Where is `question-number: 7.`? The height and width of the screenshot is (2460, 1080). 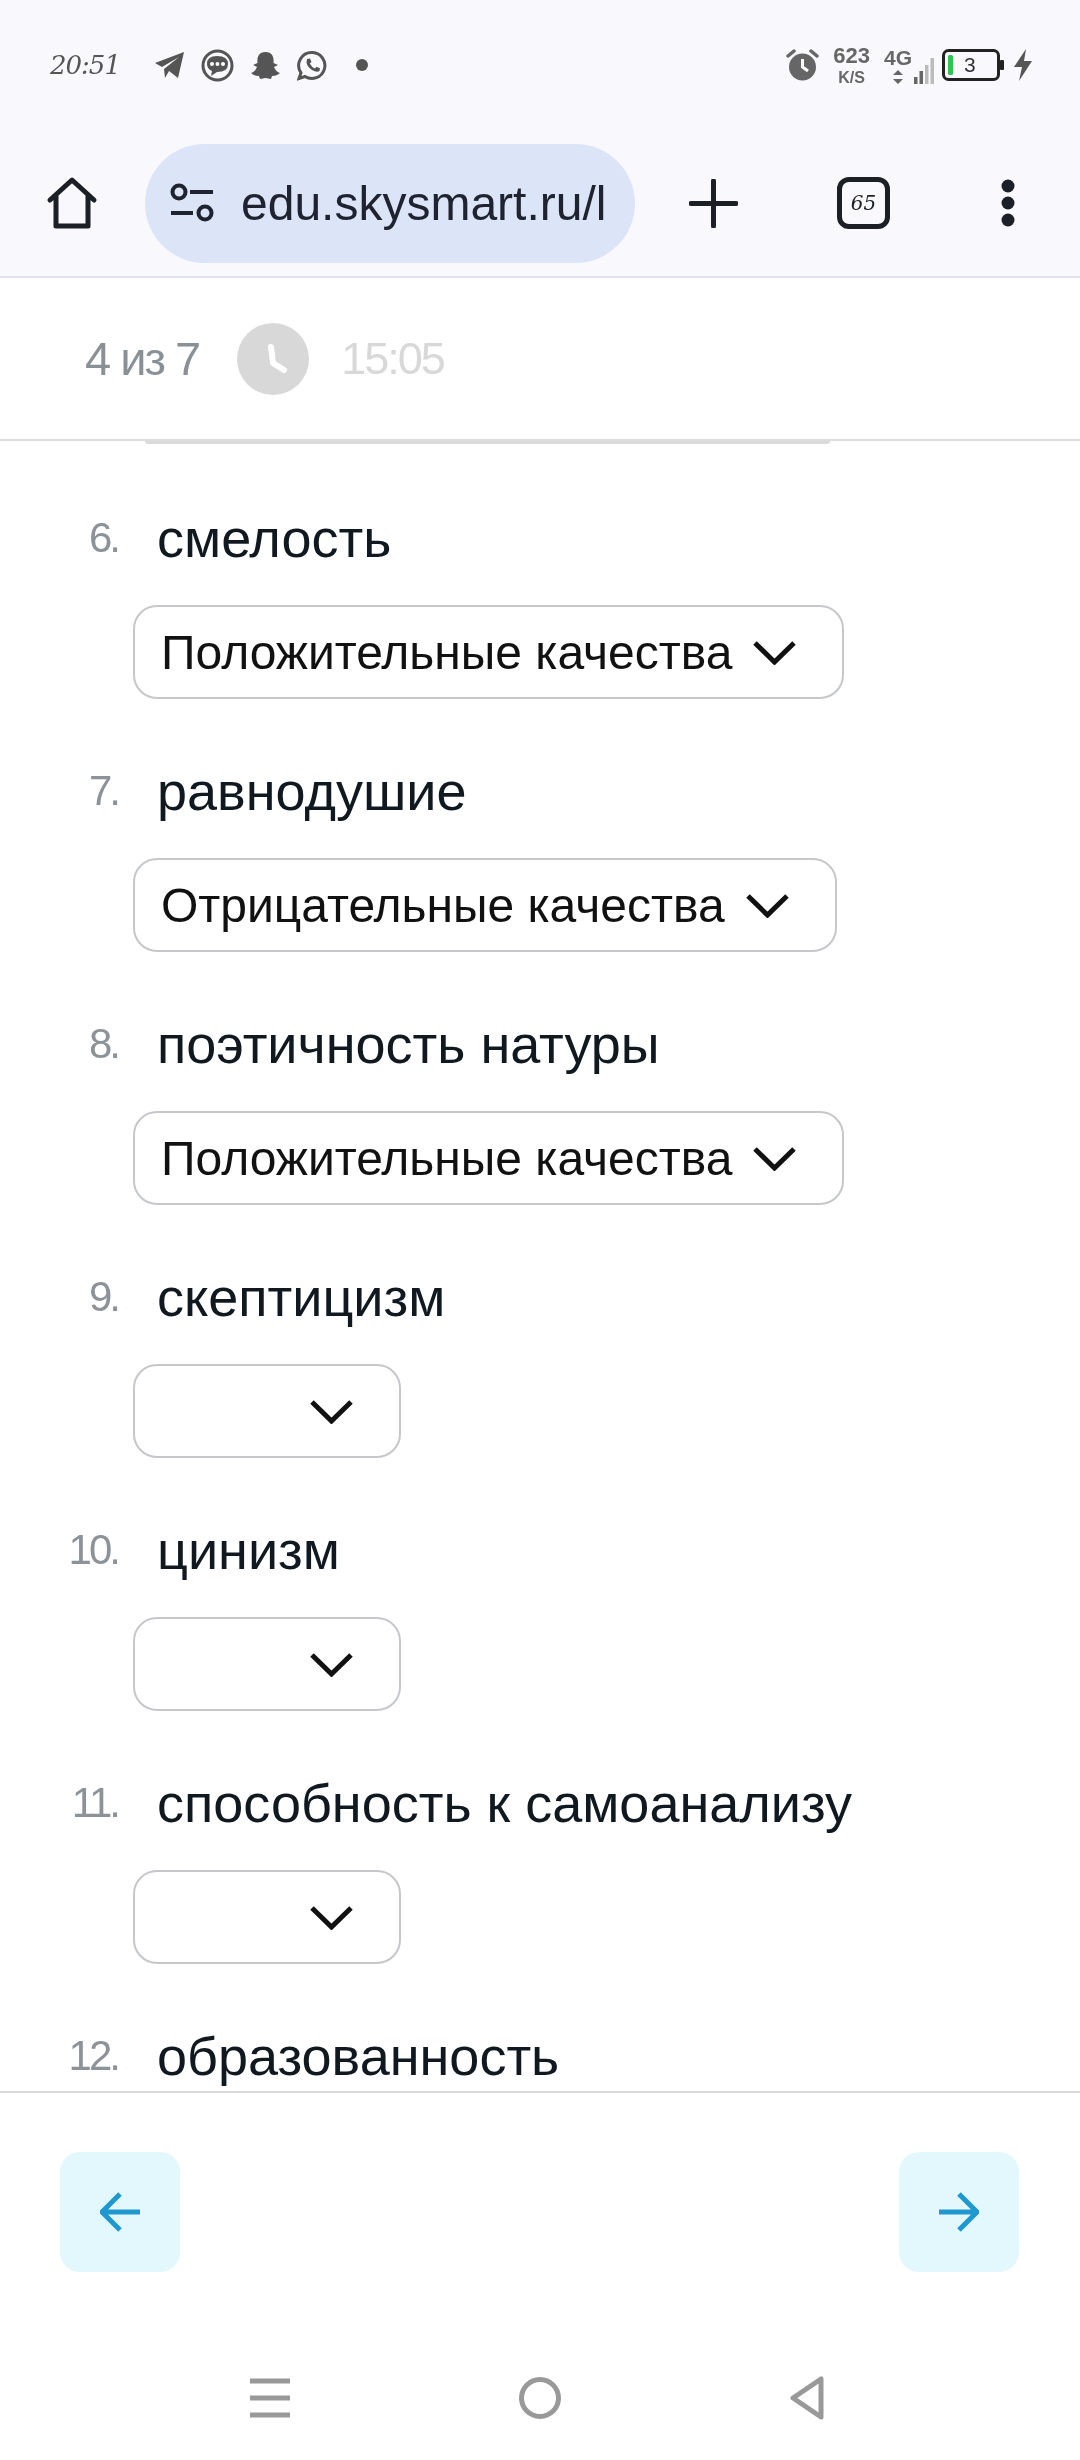 question-number: 7. is located at coordinates (102, 791).